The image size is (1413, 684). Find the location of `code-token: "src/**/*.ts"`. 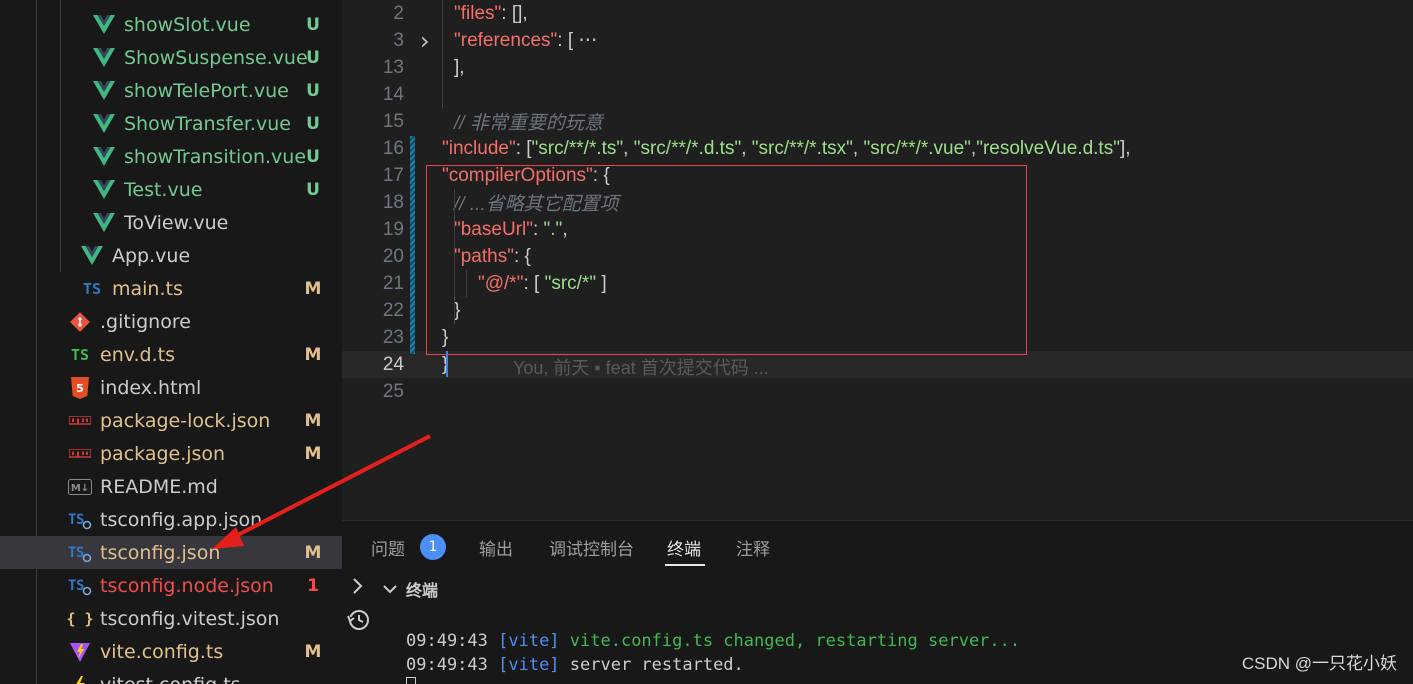

code-token: "src/**/*.ts" is located at coordinates (577, 148).